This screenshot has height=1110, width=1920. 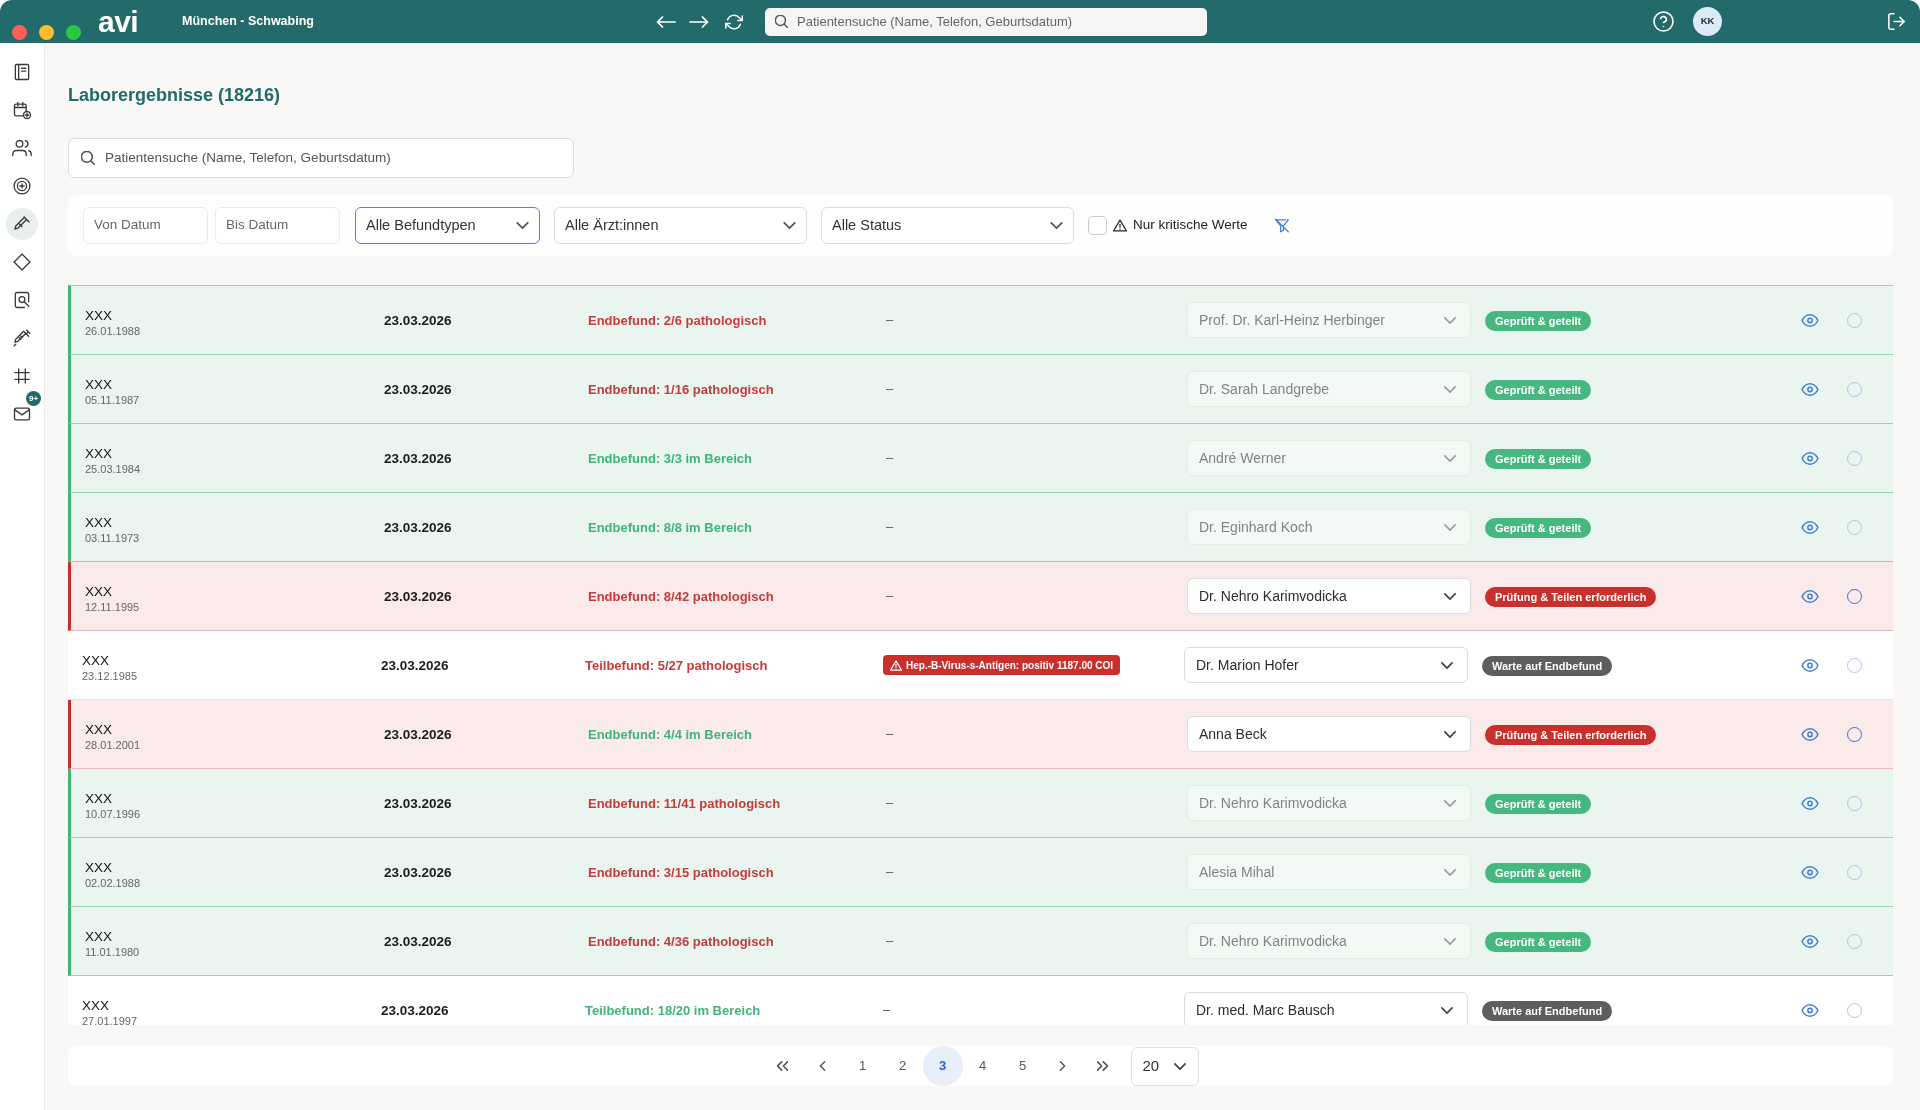 I want to click on grid-icon, so click(x=22, y=376).